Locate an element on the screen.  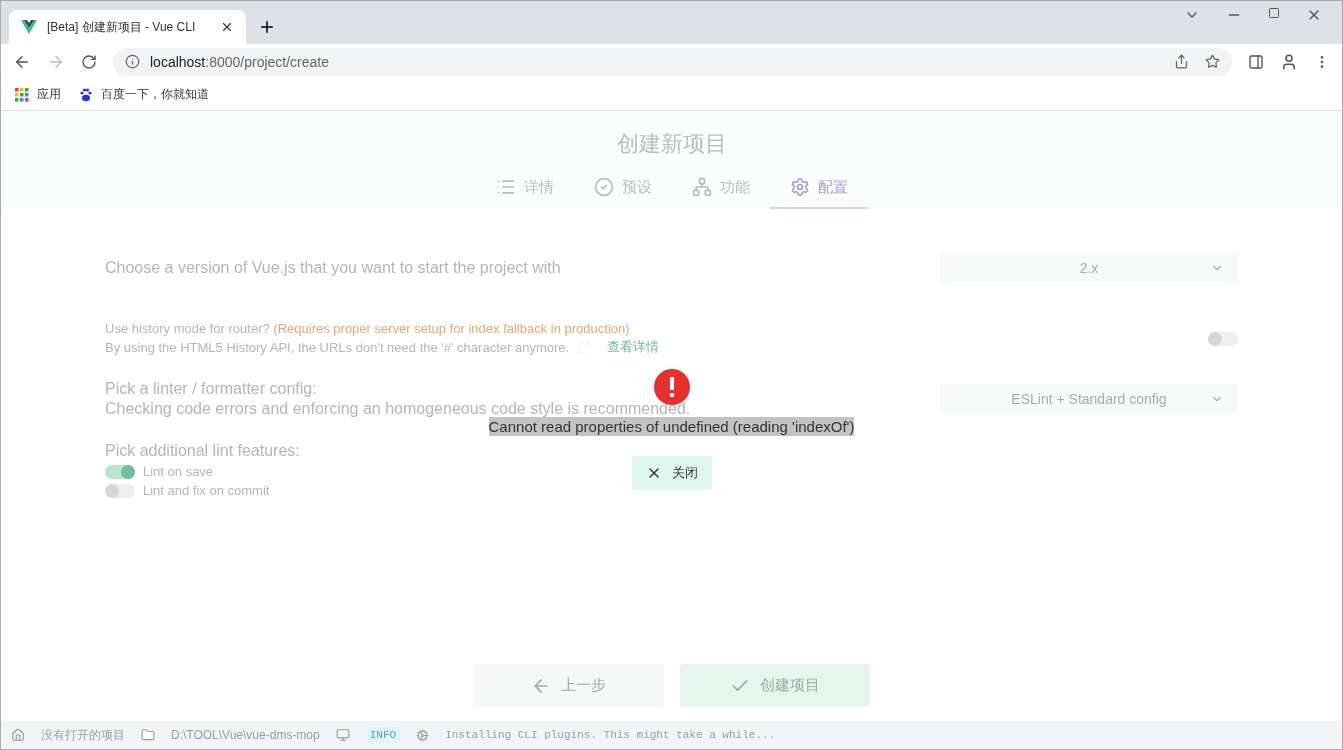
step-tab: 配置 is located at coordinates (818, 193).